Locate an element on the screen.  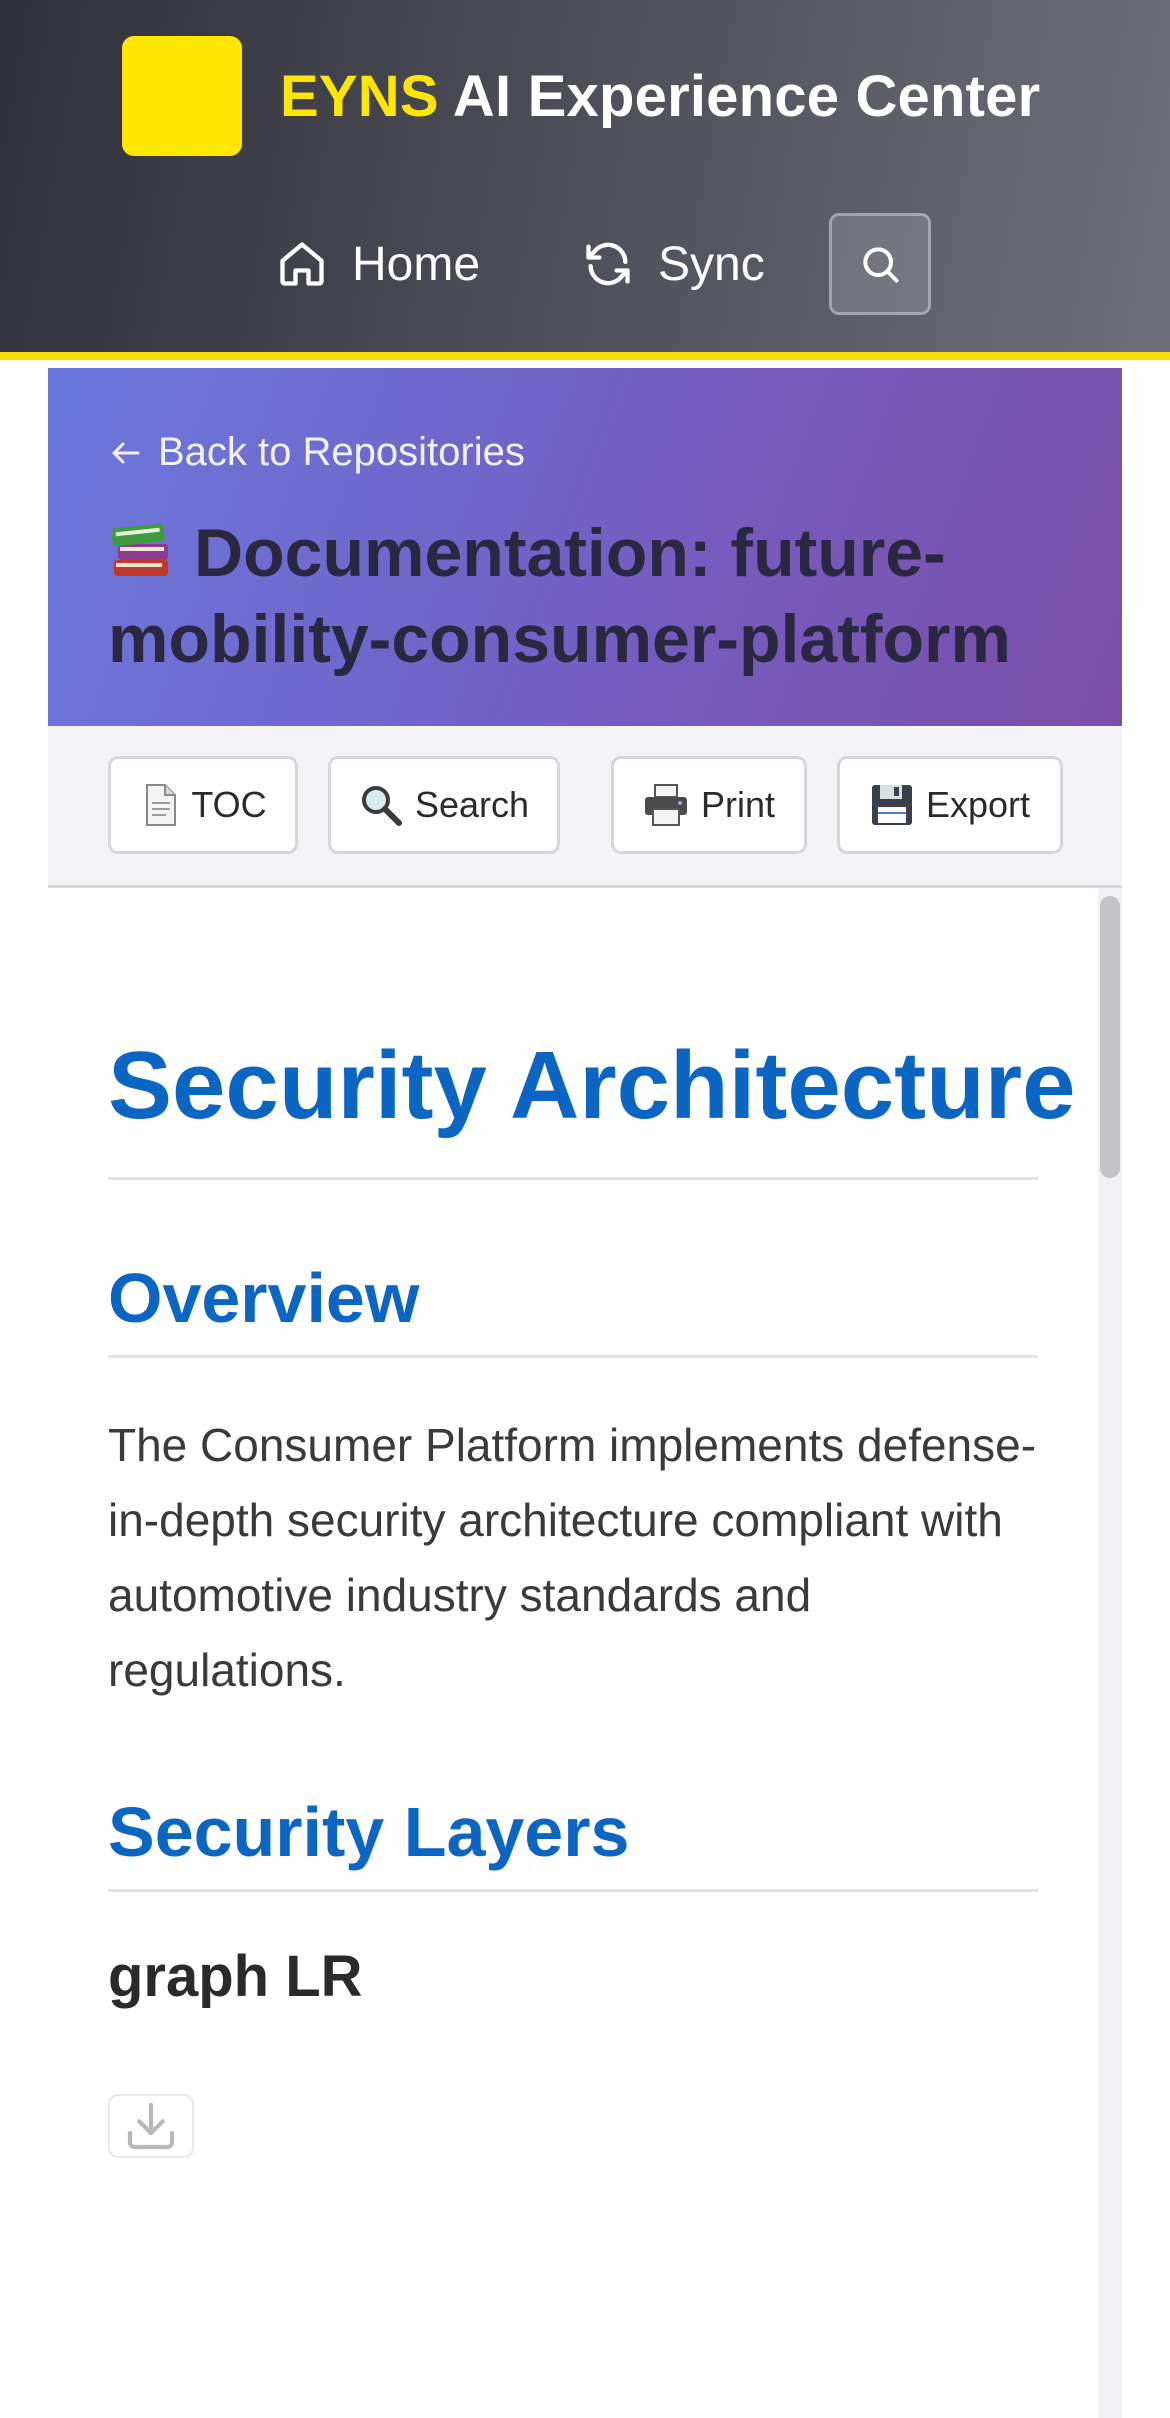
arrow-left-icon is located at coordinates (126, 452).